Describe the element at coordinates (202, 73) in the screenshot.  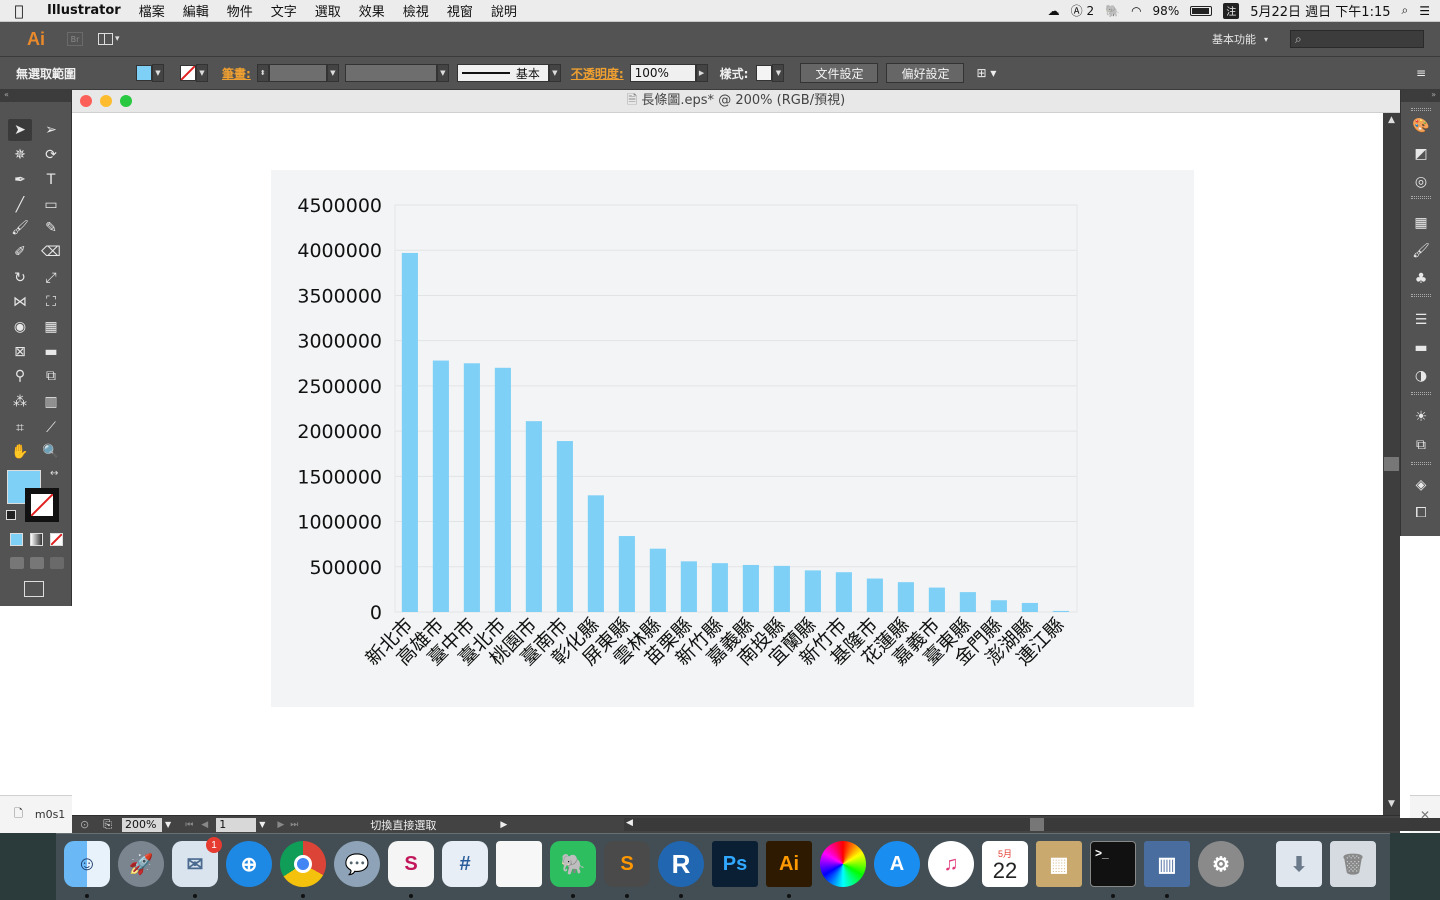
I see `stroke-dropdown: ▼` at that location.